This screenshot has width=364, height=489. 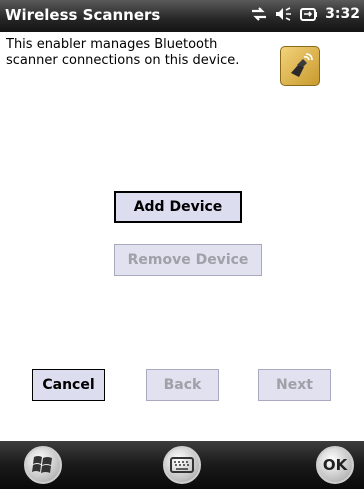 I want to click on network-icon, so click(x=259, y=14).